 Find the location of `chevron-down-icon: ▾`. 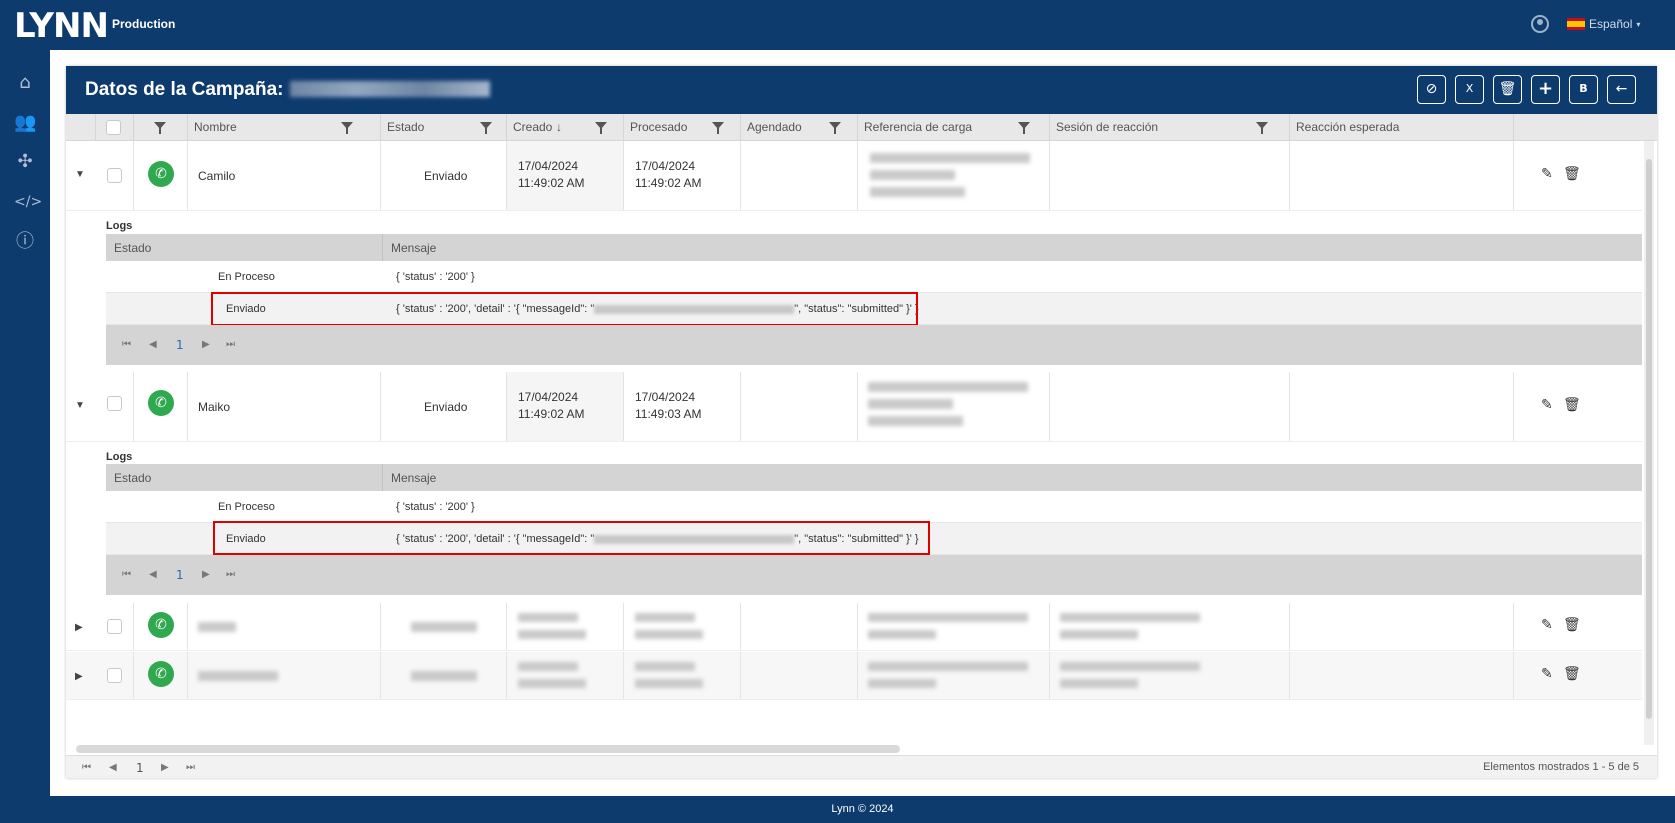

chevron-down-icon: ▾ is located at coordinates (1638, 24).